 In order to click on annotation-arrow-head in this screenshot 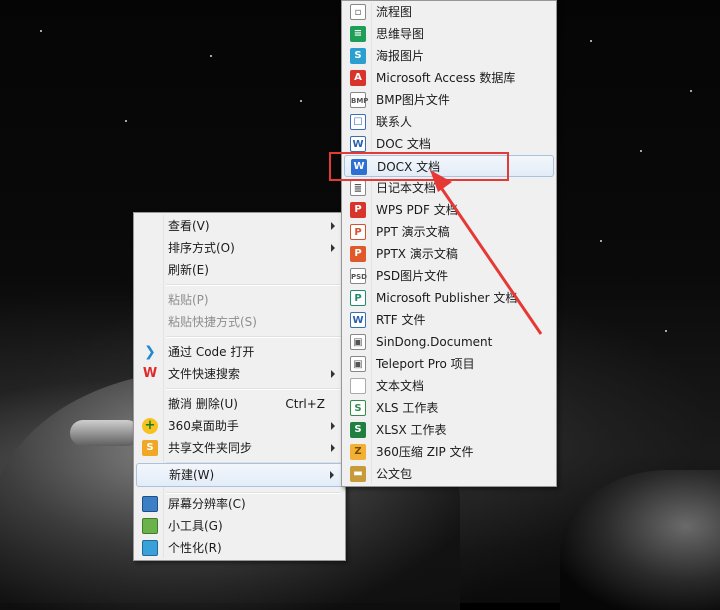, I will do `click(441, 181)`.